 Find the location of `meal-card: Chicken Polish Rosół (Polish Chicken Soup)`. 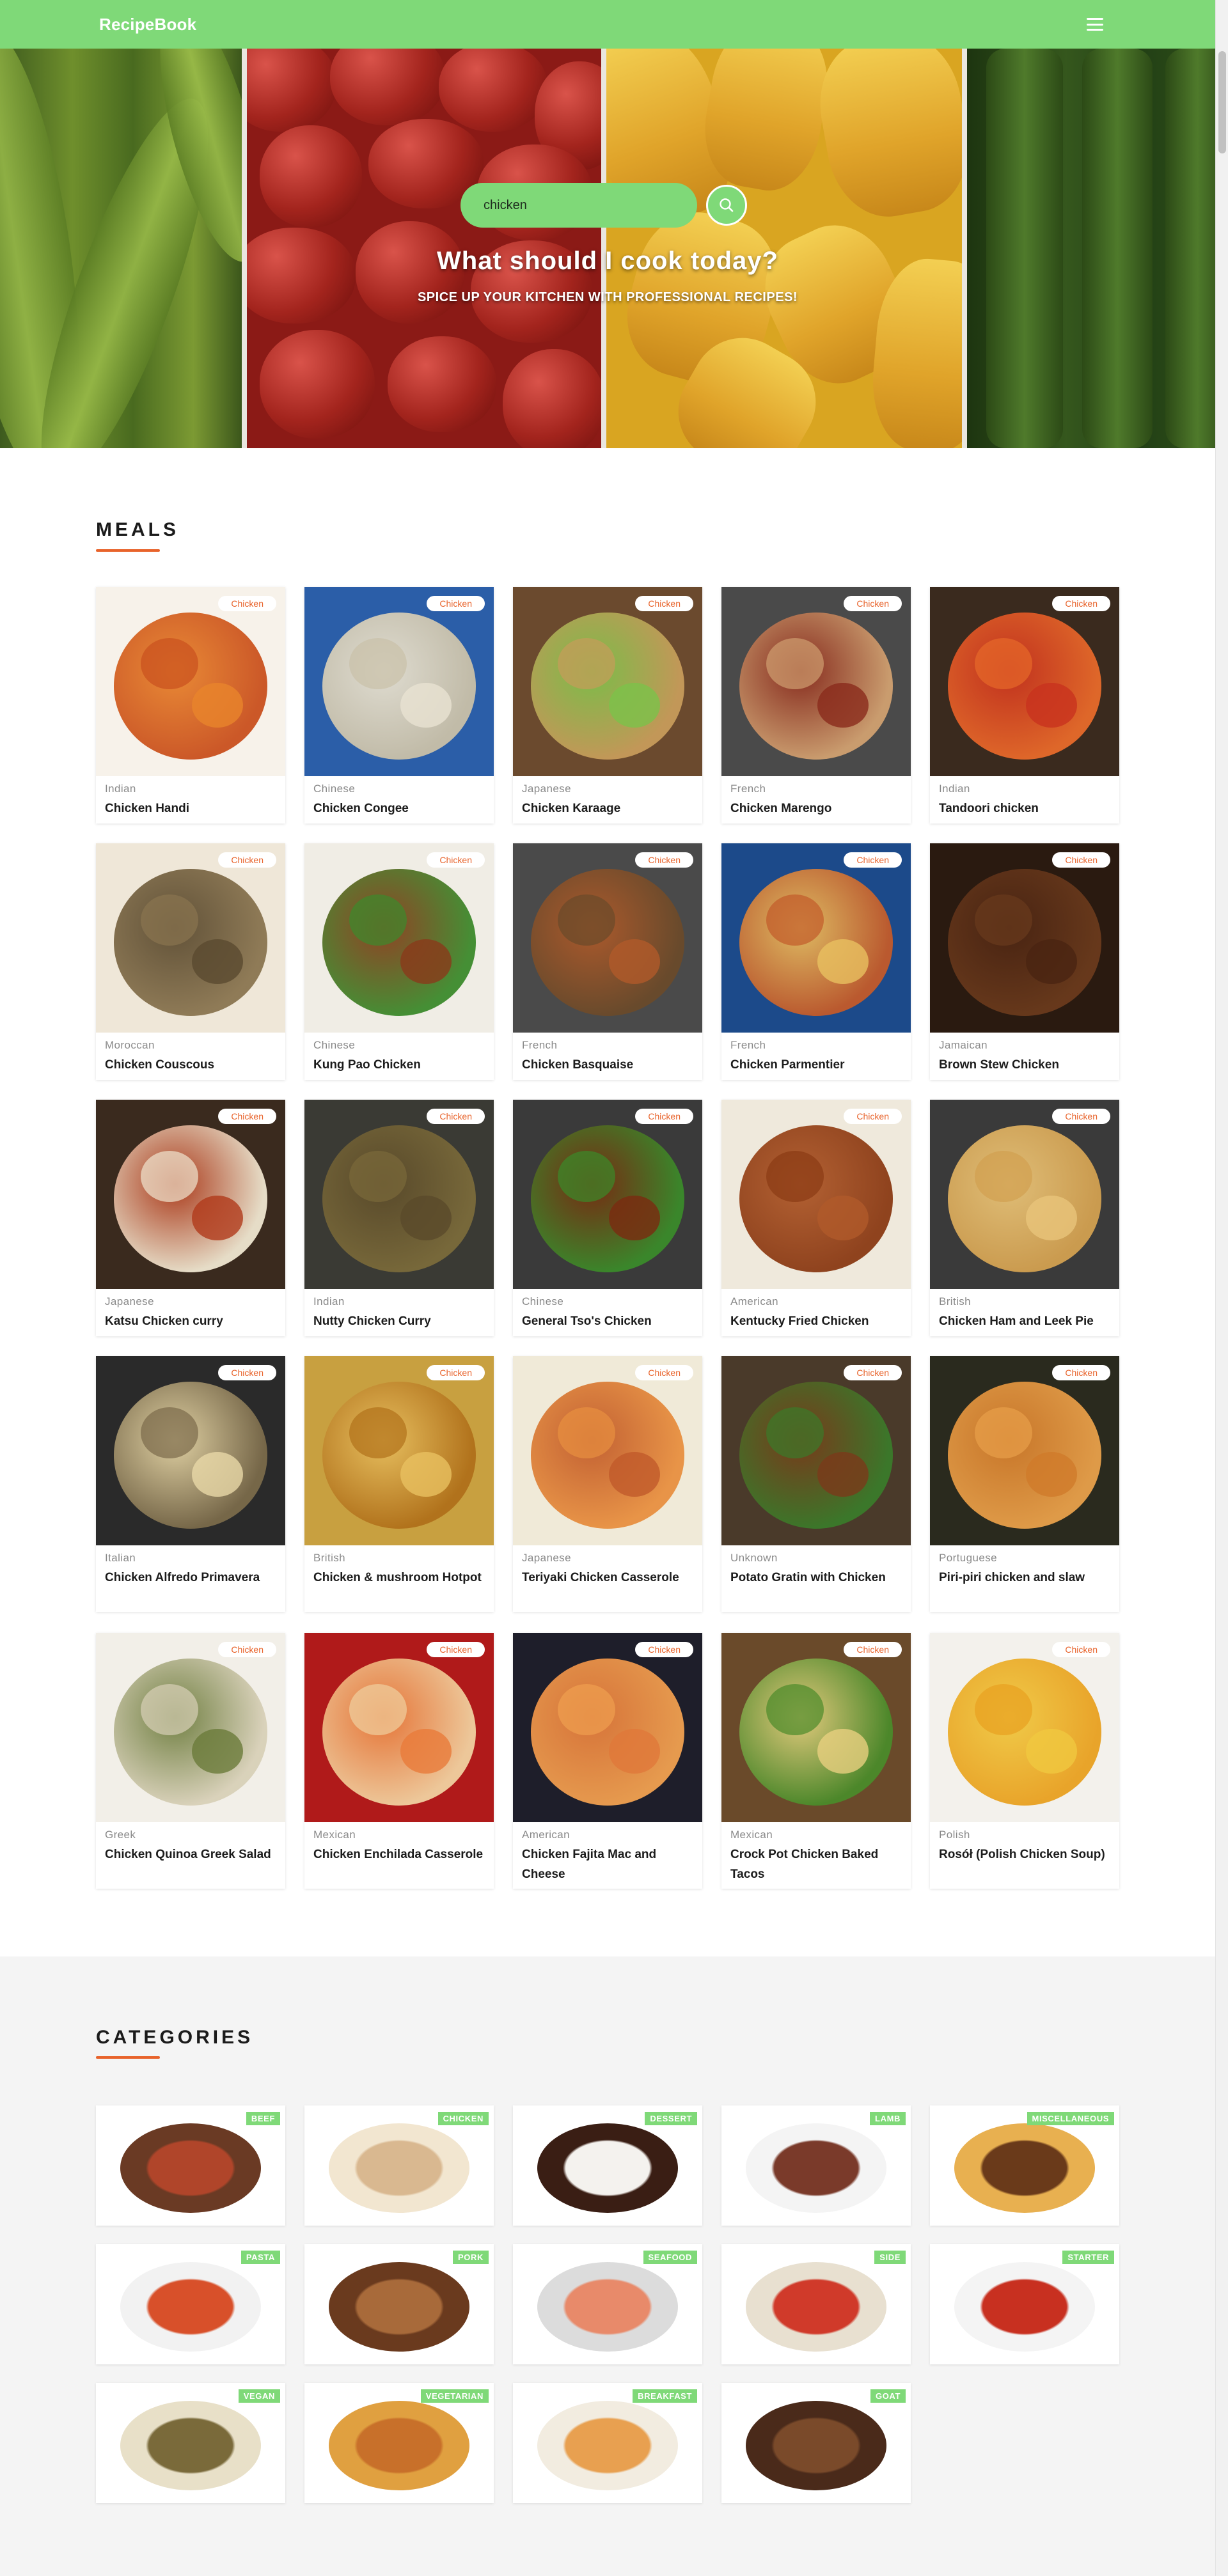

meal-card: Chicken Polish Rosół (Polish Chicken Soup) is located at coordinates (1024, 1761).